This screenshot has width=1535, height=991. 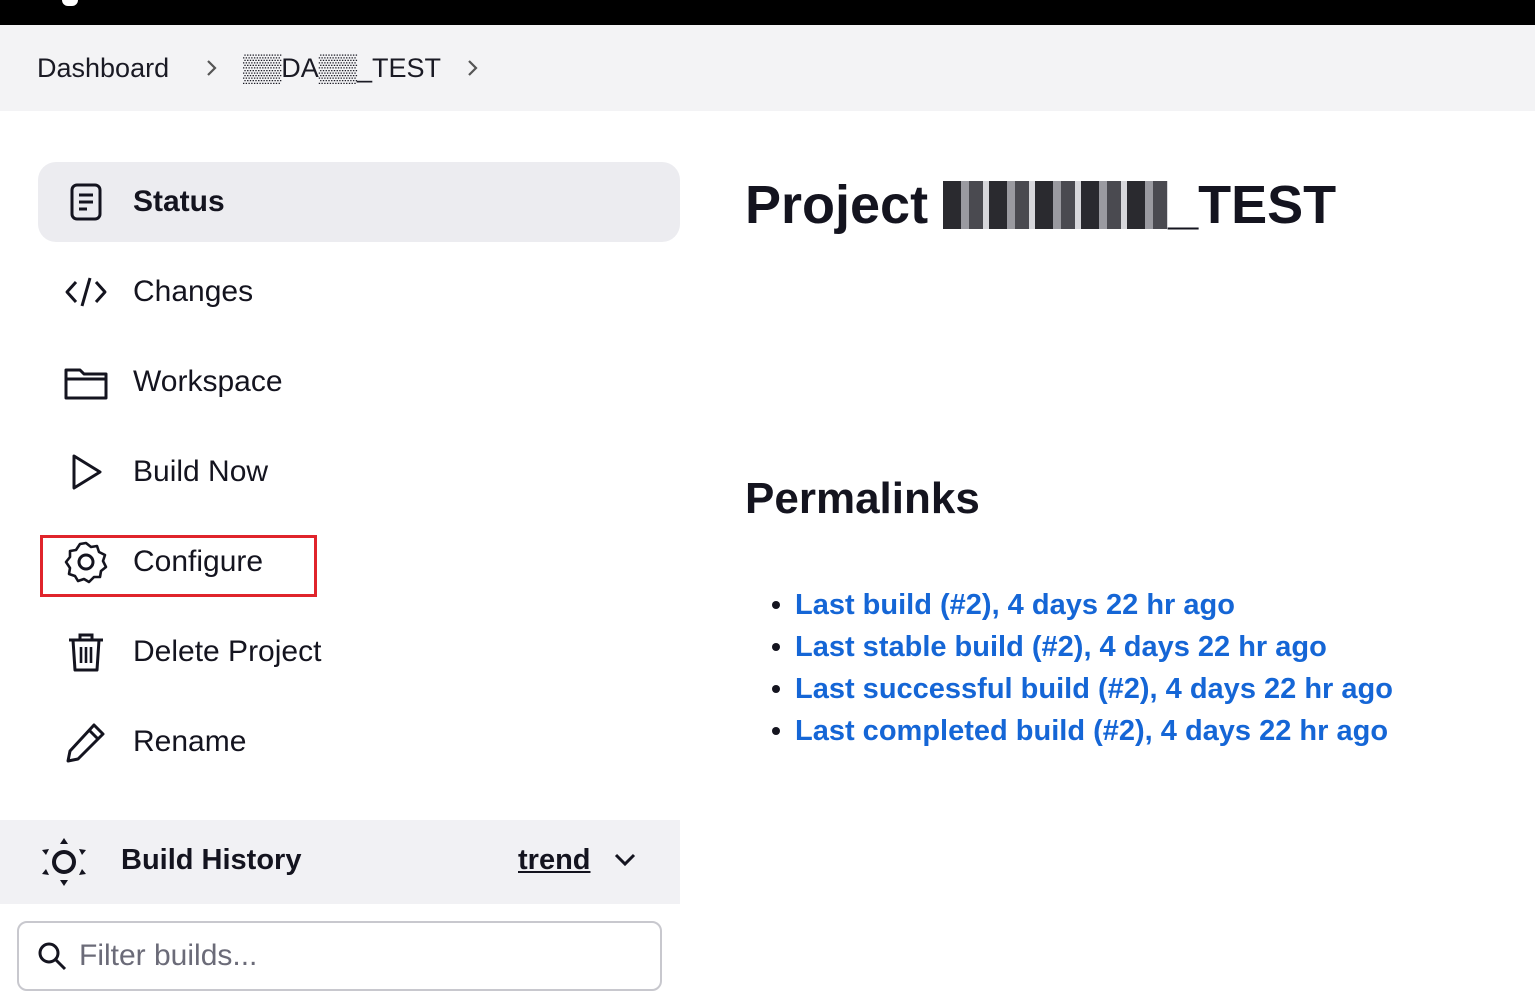 What do you see at coordinates (208, 381) in the screenshot?
I see `task-workspace-label: Workspace` at bounding box center [208, 381].